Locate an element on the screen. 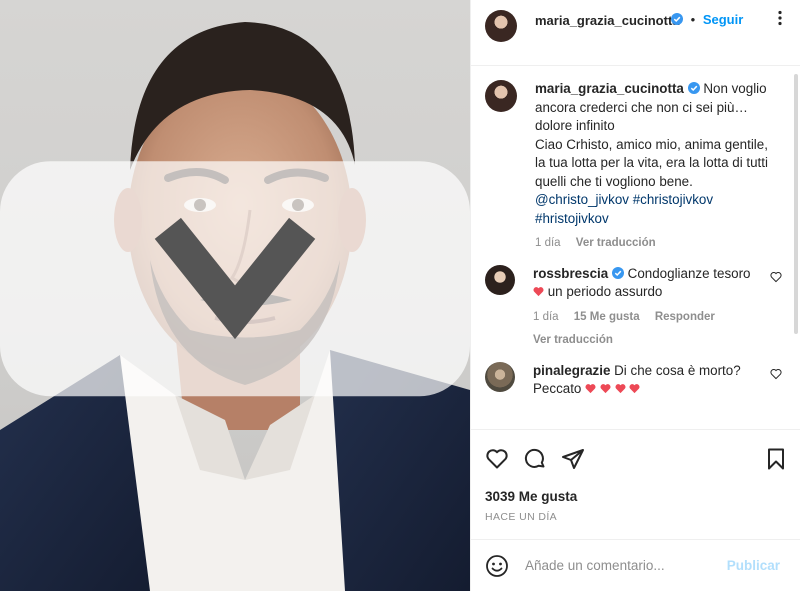 This screenshot has height=591, width=800. comment-text: Condoglianze tesoro is located at coordinates (689, 273).